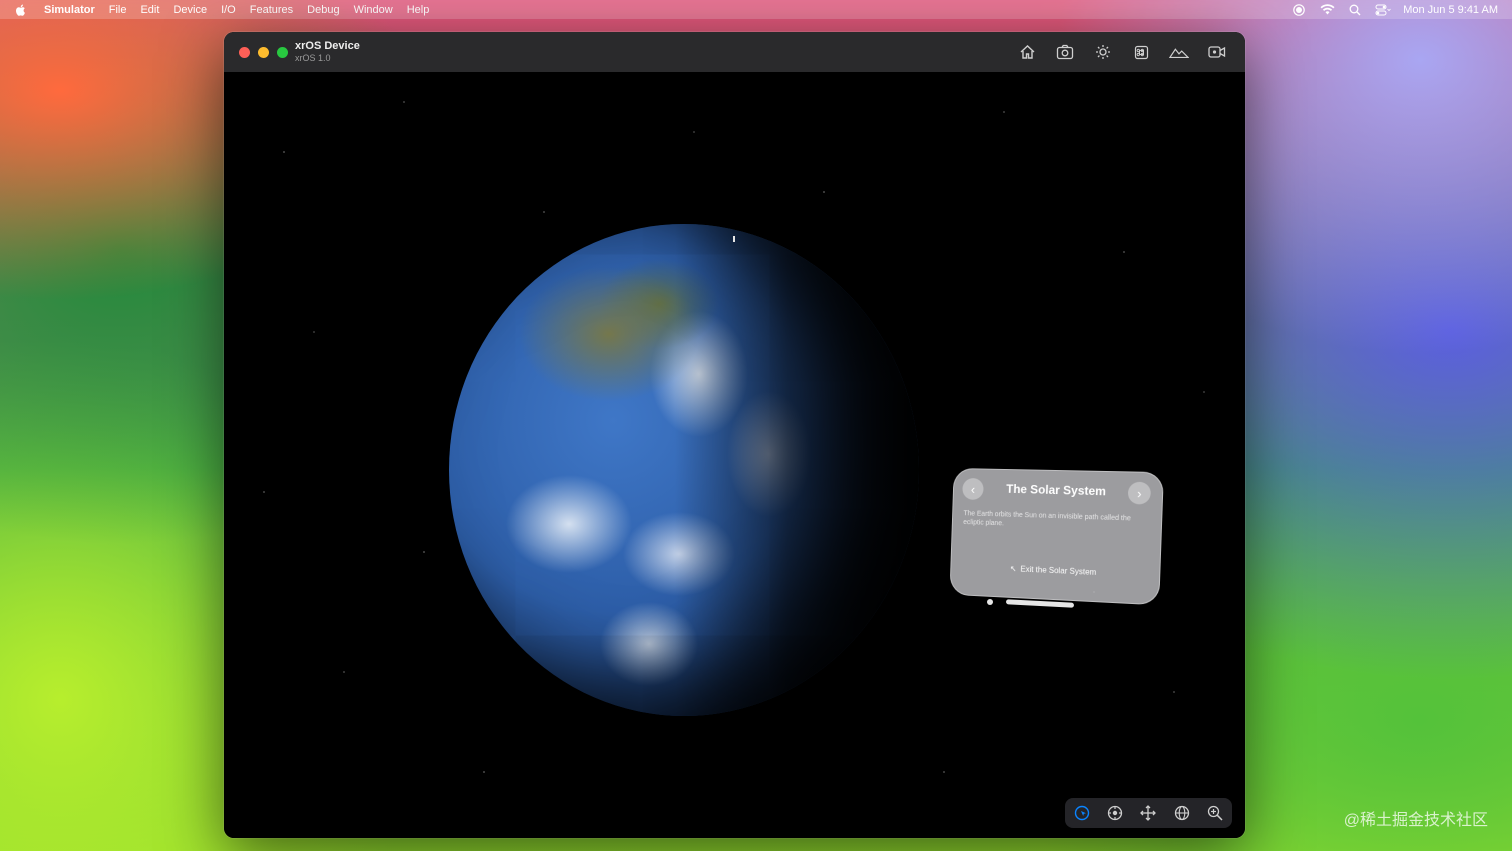 Image resolution: width=1512 pixels, height=851 pixels. I want to click on menu-debug: Debug, so click(323, 10).